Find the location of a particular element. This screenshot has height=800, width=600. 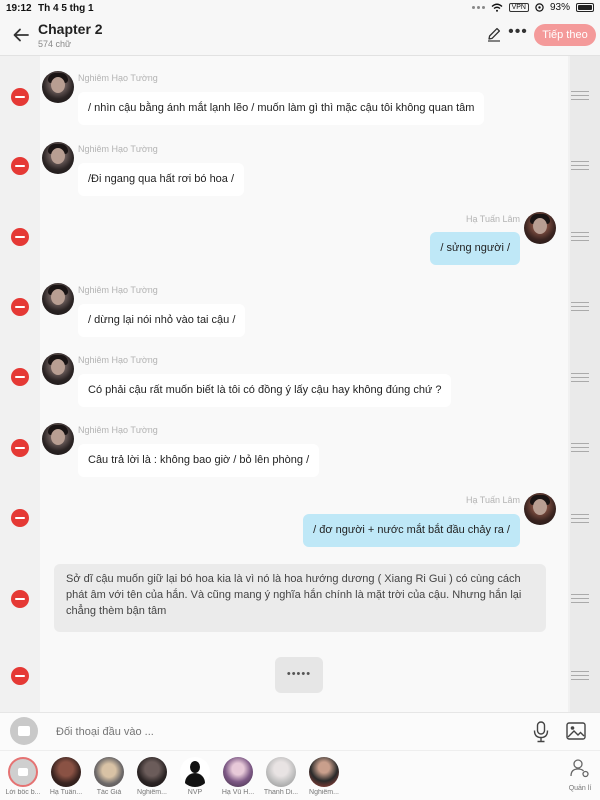

image-icon is located at coordinates (576, 731).